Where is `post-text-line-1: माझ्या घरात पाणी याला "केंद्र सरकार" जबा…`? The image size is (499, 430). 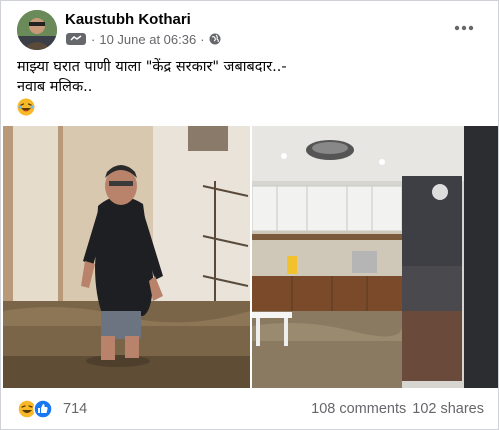 post-text-line-1: माझ्या घरात पाणी याला "केंद्र सरकार" जबा… is located at coordinates (152, 67).